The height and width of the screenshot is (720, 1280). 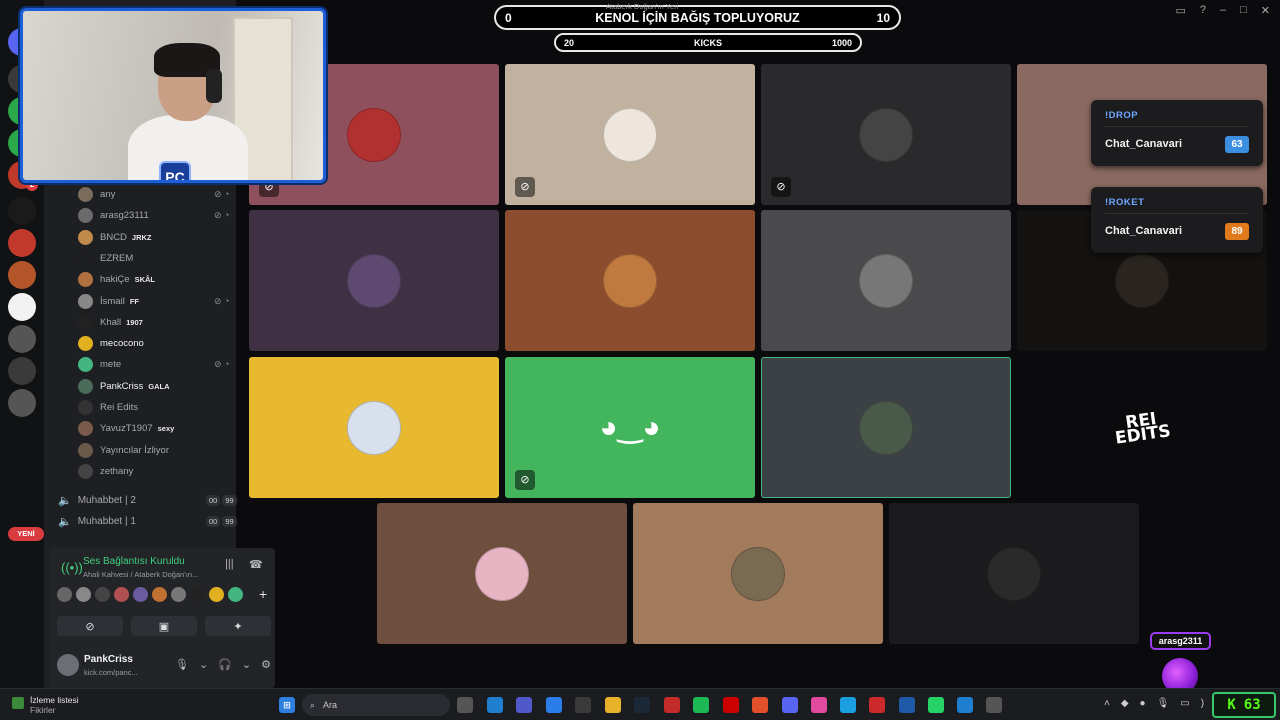 What do you see at coordinates (225, 664) in the screenshot?
I see `headphones-icon: 🎧` at bounding box center [225, 664].